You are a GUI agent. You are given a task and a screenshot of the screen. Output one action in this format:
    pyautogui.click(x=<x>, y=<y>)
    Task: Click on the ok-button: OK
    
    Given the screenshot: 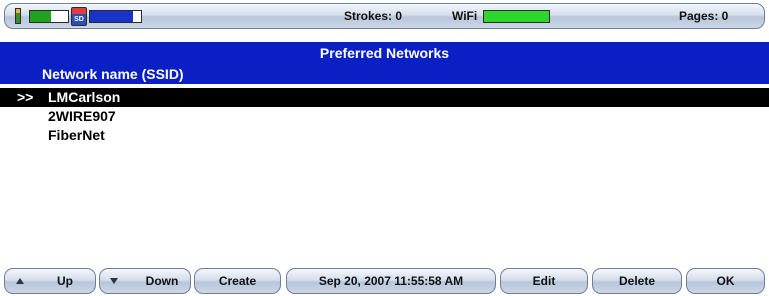 What is the action you would take?
    pyautogui.click(x=725, y=281)
    